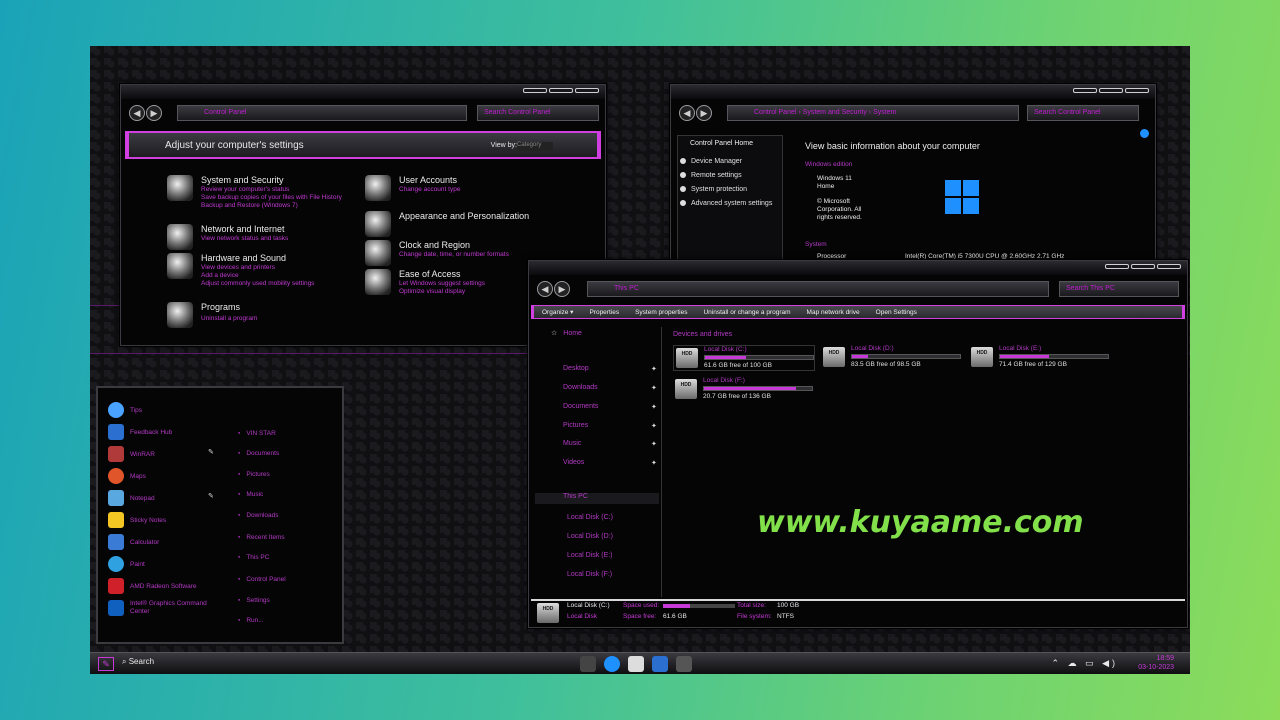  I want to click on control-panel-home-link: Control Panel Home, so click(721, 143).